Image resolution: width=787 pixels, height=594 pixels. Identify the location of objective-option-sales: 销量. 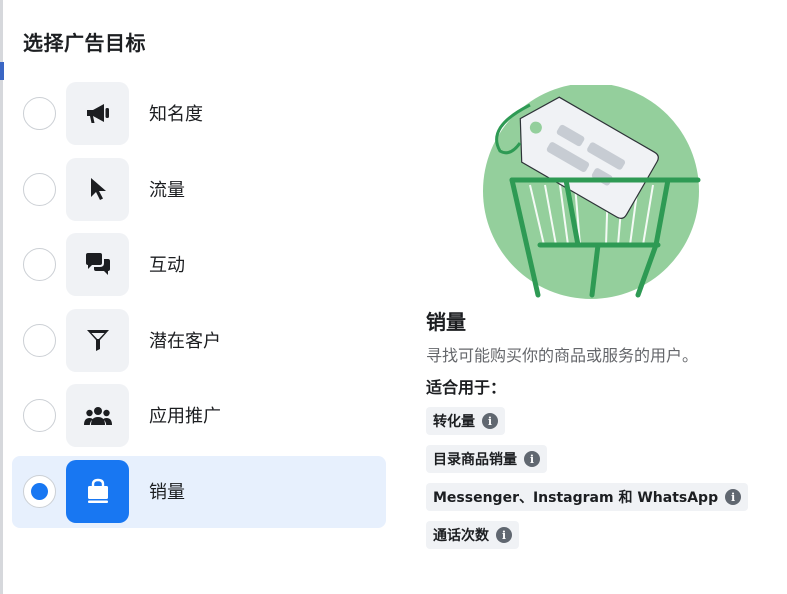
(199, 491).